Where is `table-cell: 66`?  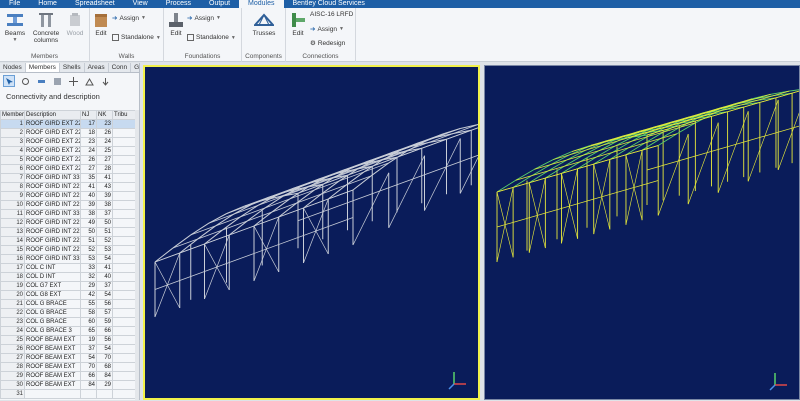
table-cell: 66 is located at coordinates (104, 331).